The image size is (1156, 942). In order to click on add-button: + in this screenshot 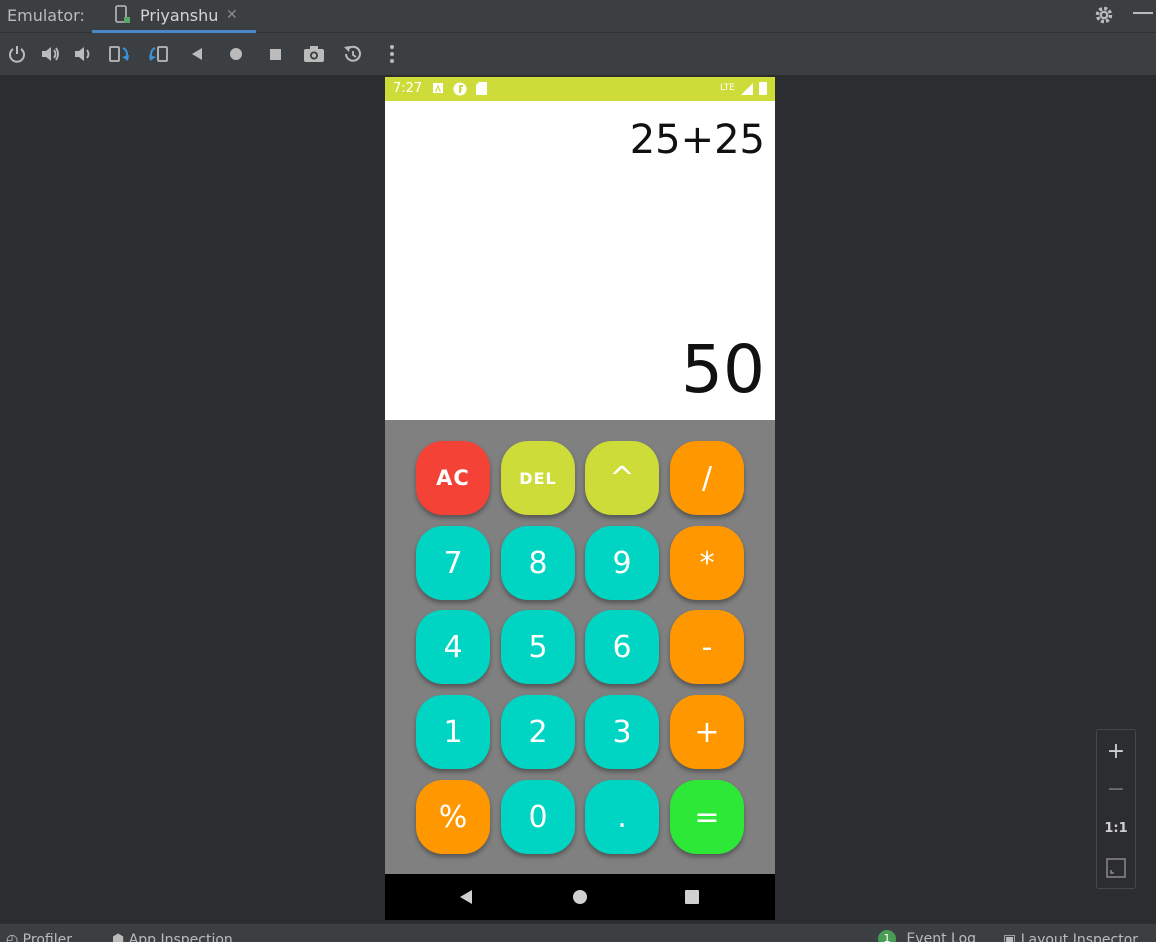, I will do `click(707, 732)`.